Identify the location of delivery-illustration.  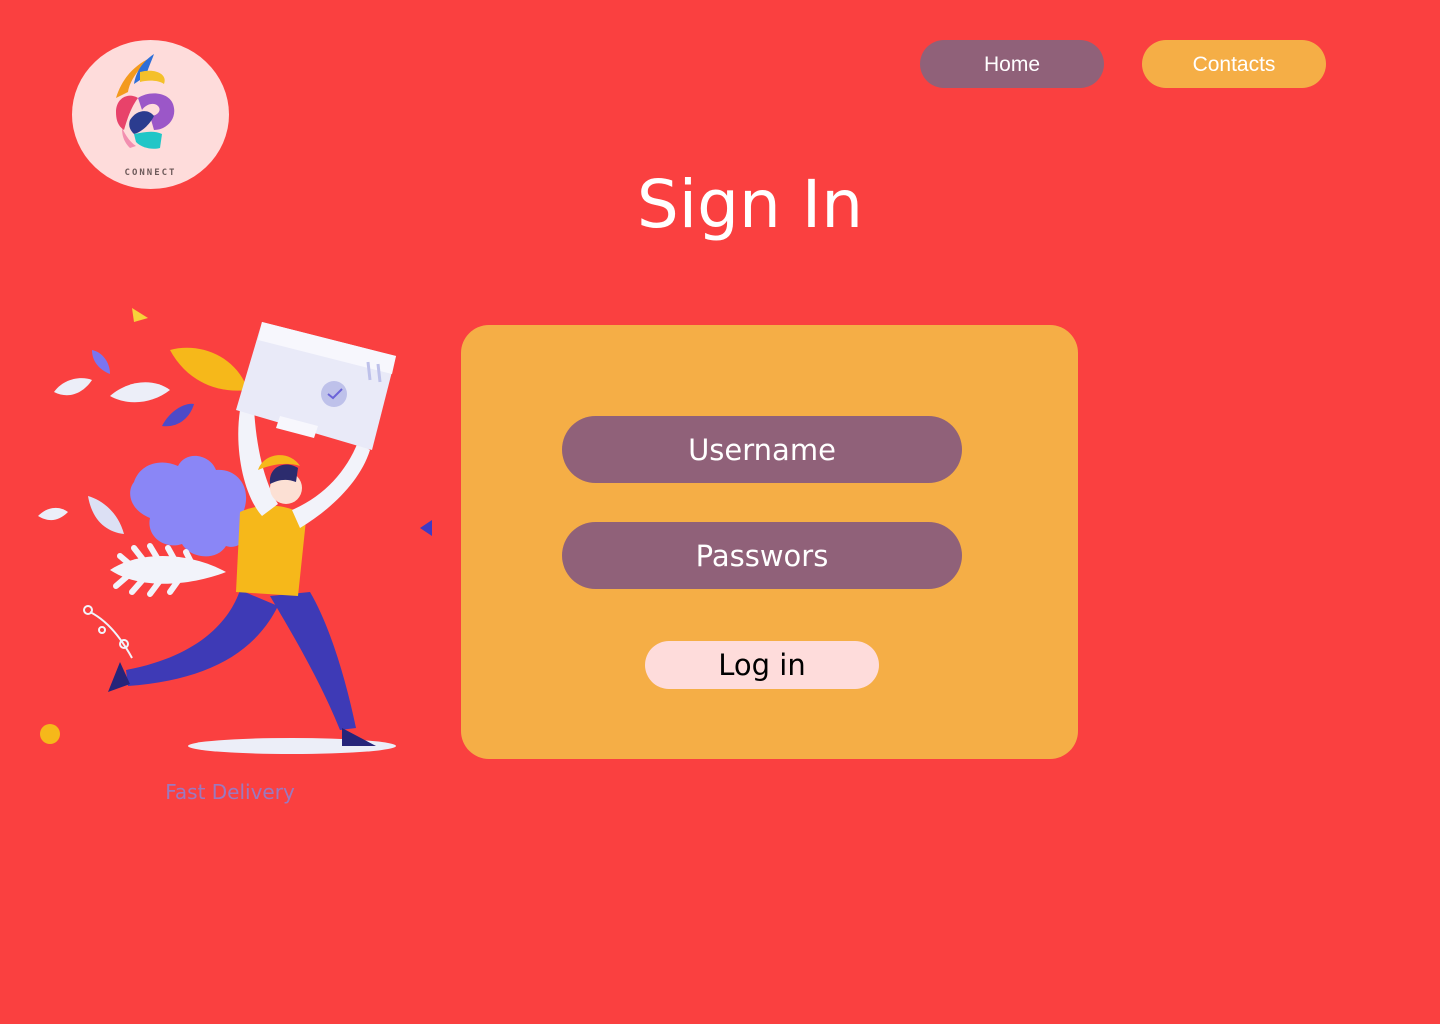
(235, 531).